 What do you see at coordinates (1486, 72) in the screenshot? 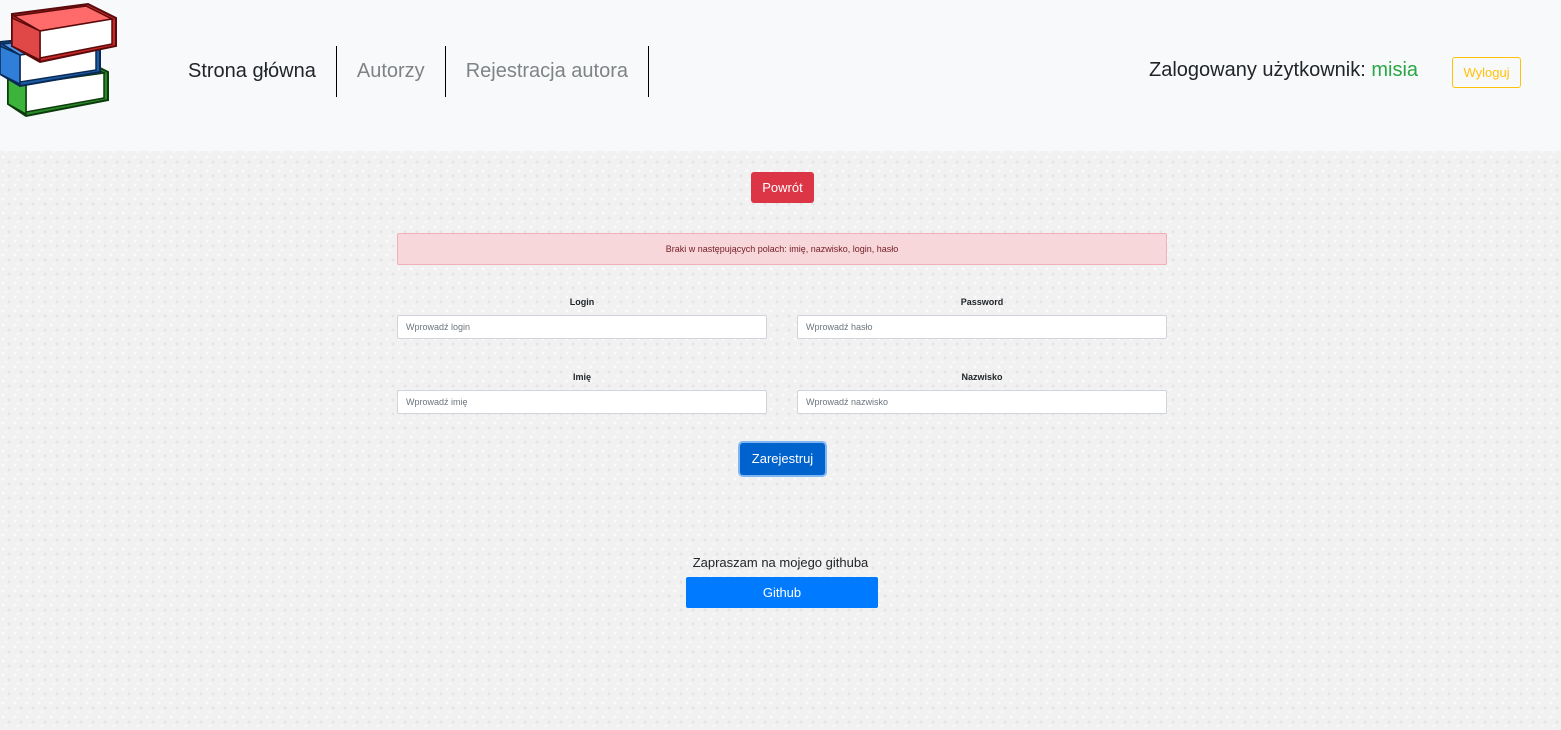
I see `logout-button: Wyloguj` at bounding box center [1486, 72].